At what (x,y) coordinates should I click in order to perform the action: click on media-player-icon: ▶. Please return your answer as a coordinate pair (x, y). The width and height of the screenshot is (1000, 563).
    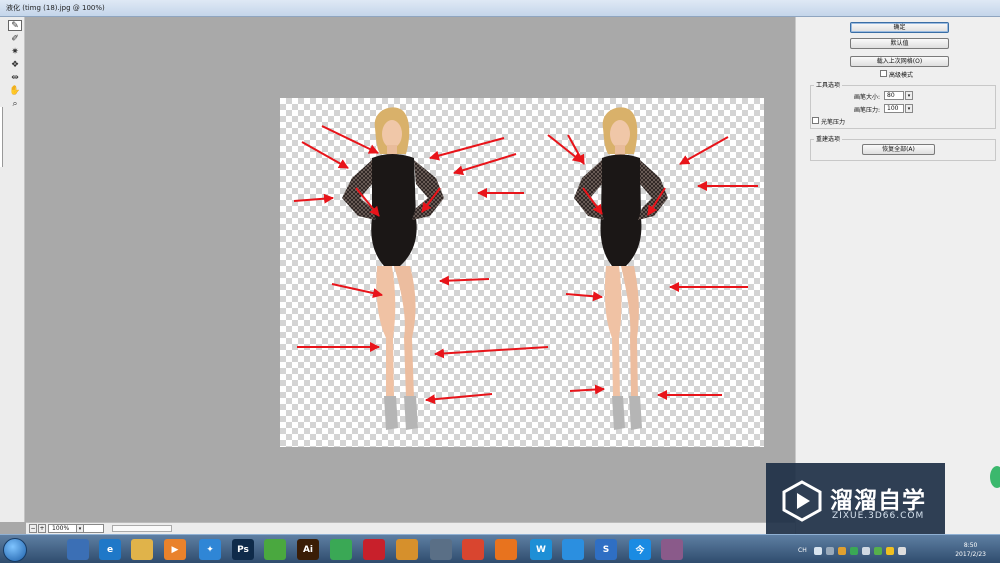
    Looking at the image, I should click on (175, 549).